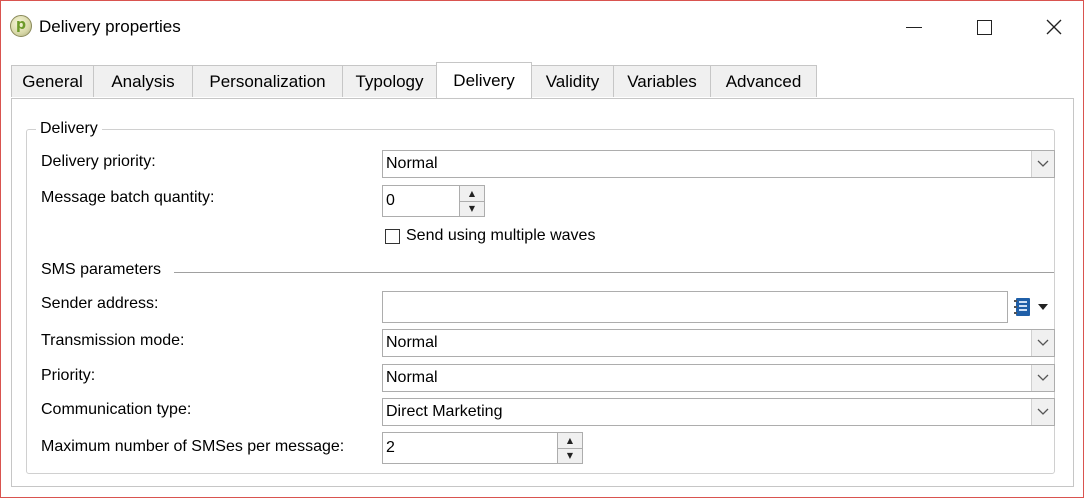 The width and height of the screenshot is (1084, 498). I want to click on tab-general: General, so click(52, 81).